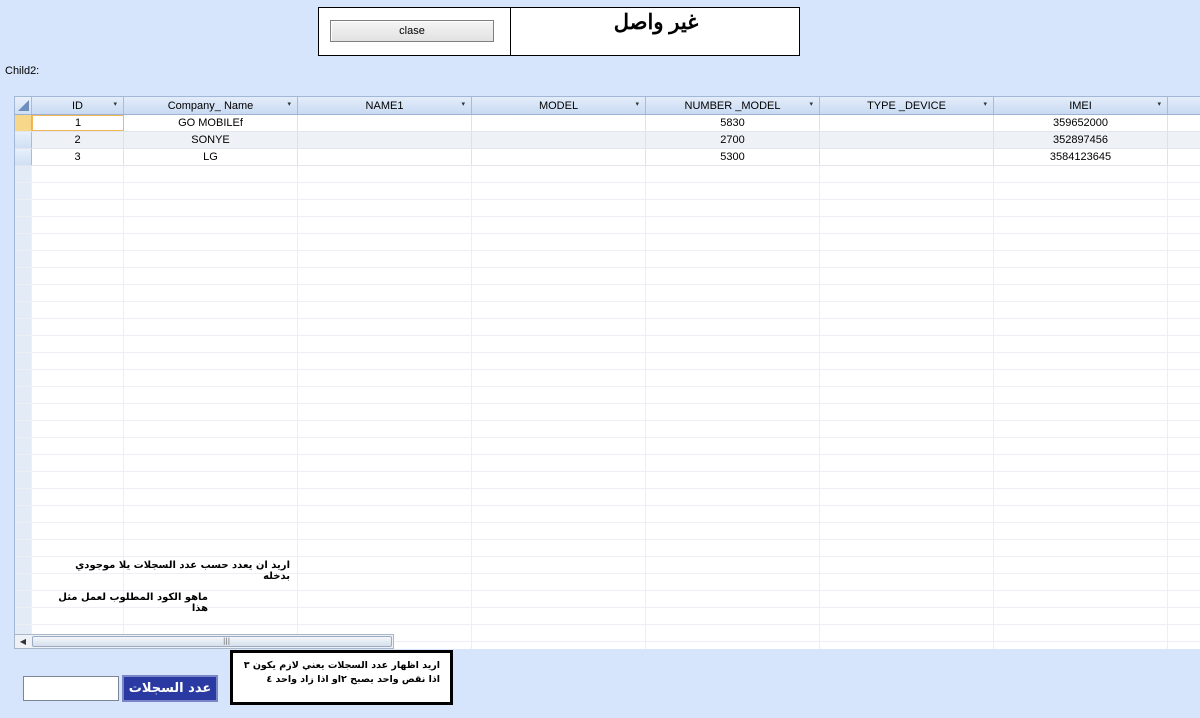 This screenshot has width=1200, height=718. Describe the element at coordinates (211, 157) in the screenshot. I see `cell-company-name: LG` at that location.